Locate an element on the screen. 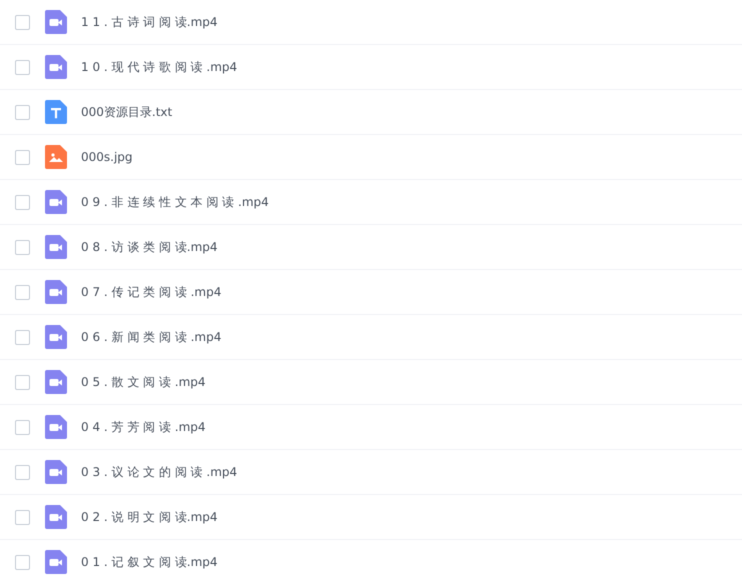 The image size is (742, 576). file-name: 0 1 . 记 叙 文 阅 读.mp4 is located at coordinates (149, 562).